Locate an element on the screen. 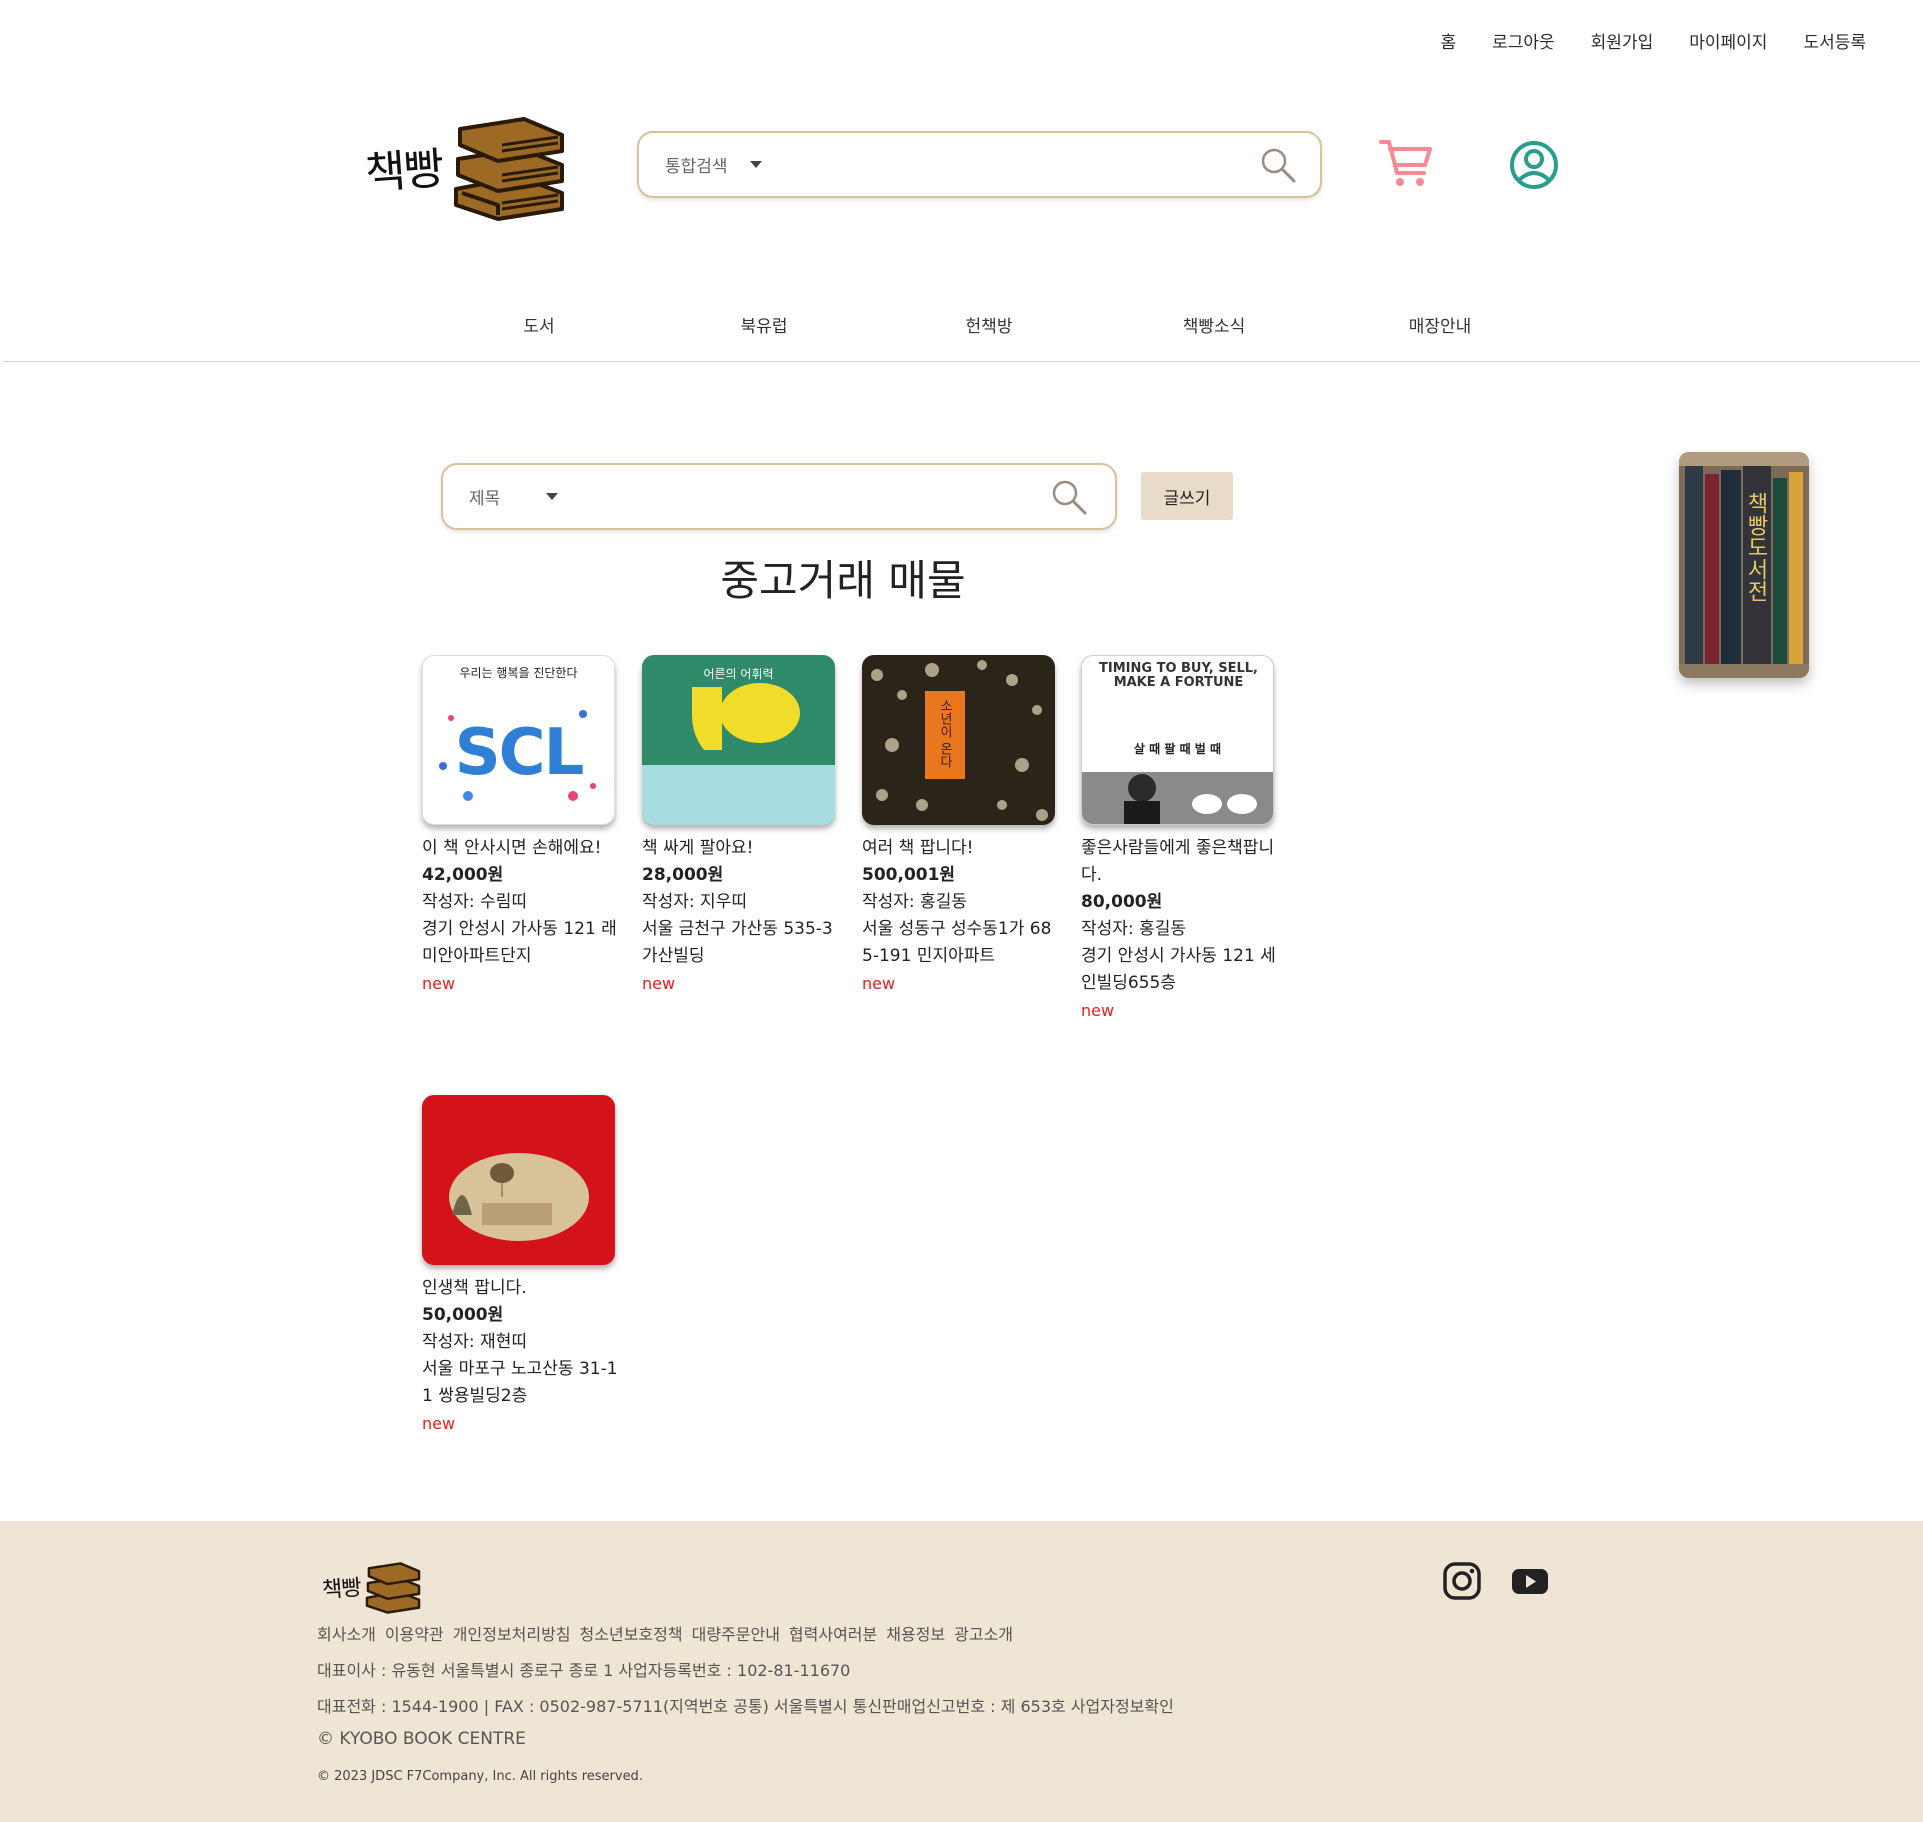  site-logo: 책빵 is located at coordinates (476, 167).